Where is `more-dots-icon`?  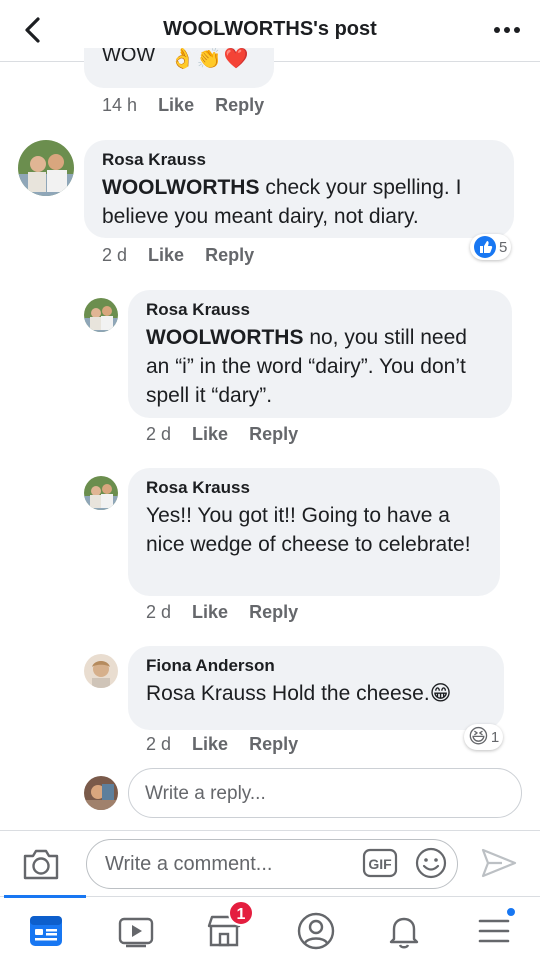
more-dots-icon is located at coordinates (507, 30).